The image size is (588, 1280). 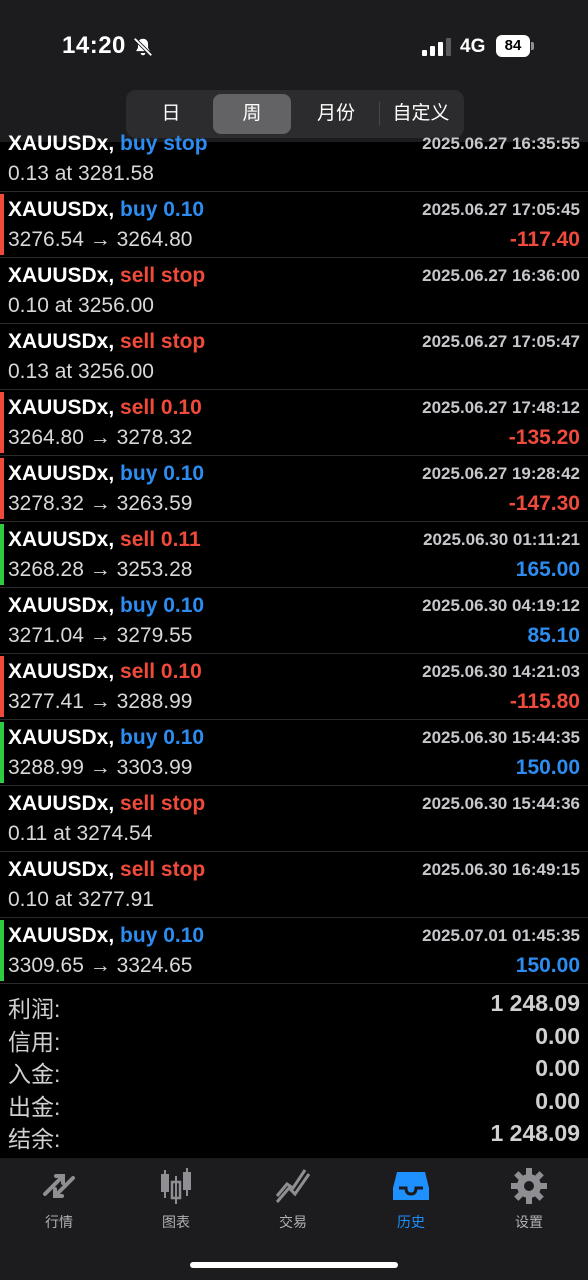 I want to click on period-segmented-control: 日 周 月份 自定义, so click(x=295, y=114).